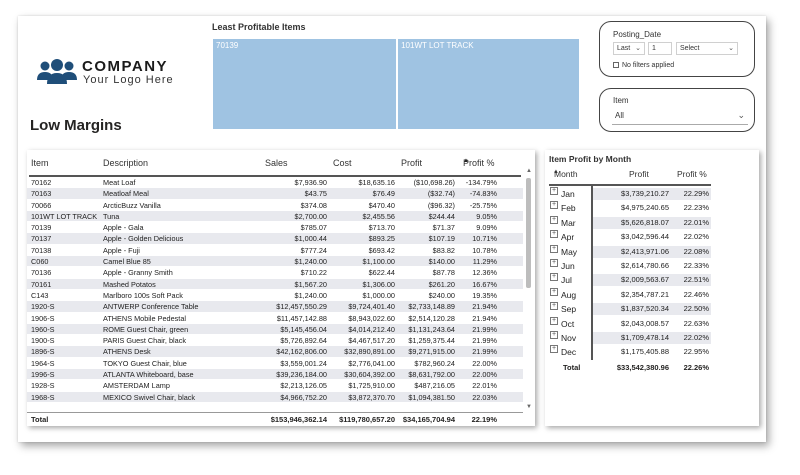  I want to click on matrix-row: + Jan $3,739,210.27 22.29%, so click(645, 194).